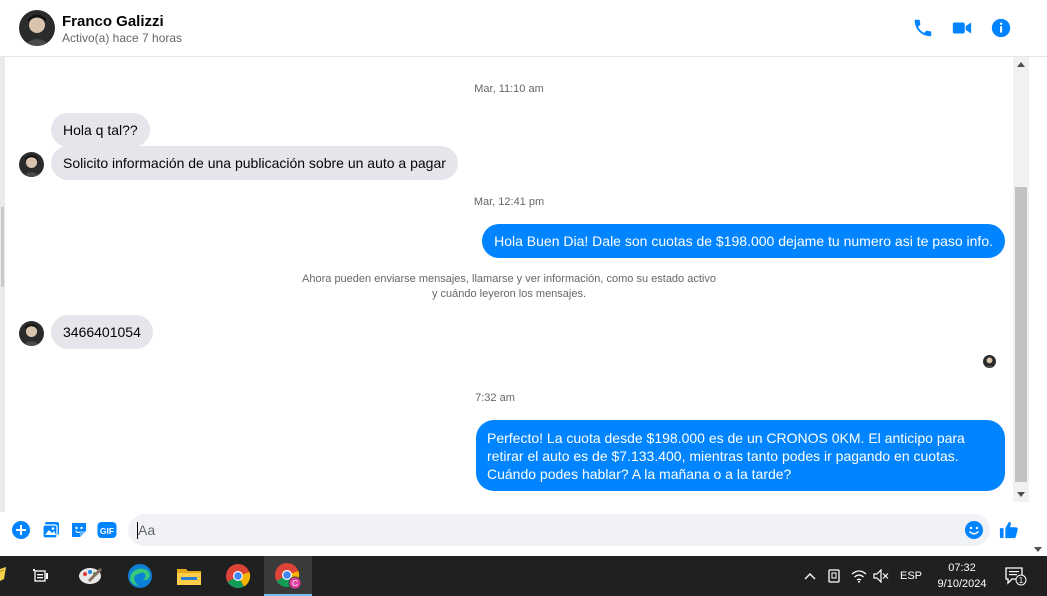  I want to click on edge-browser-icon, so click(140, 576).